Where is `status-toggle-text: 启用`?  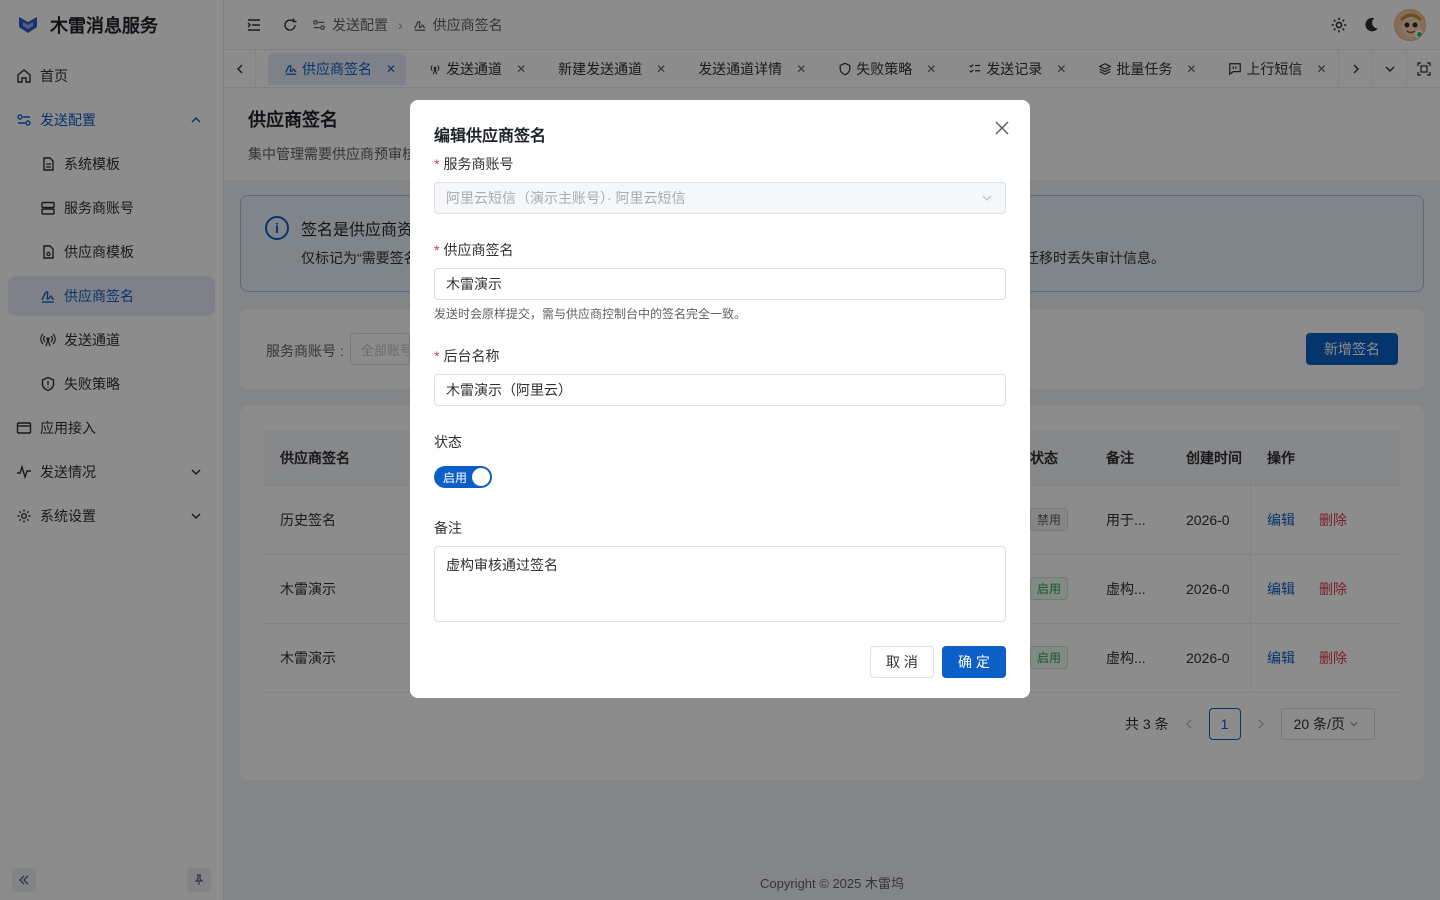 status-toggle-text: 启用 is located at coordinates (455, 478).